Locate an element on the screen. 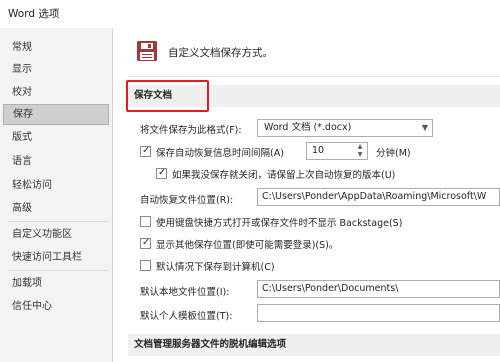 The image size is (500, 362). sidebar-item-quick-access-toolbar: 快速访问工具栏 is located at coordinates (56, 257).